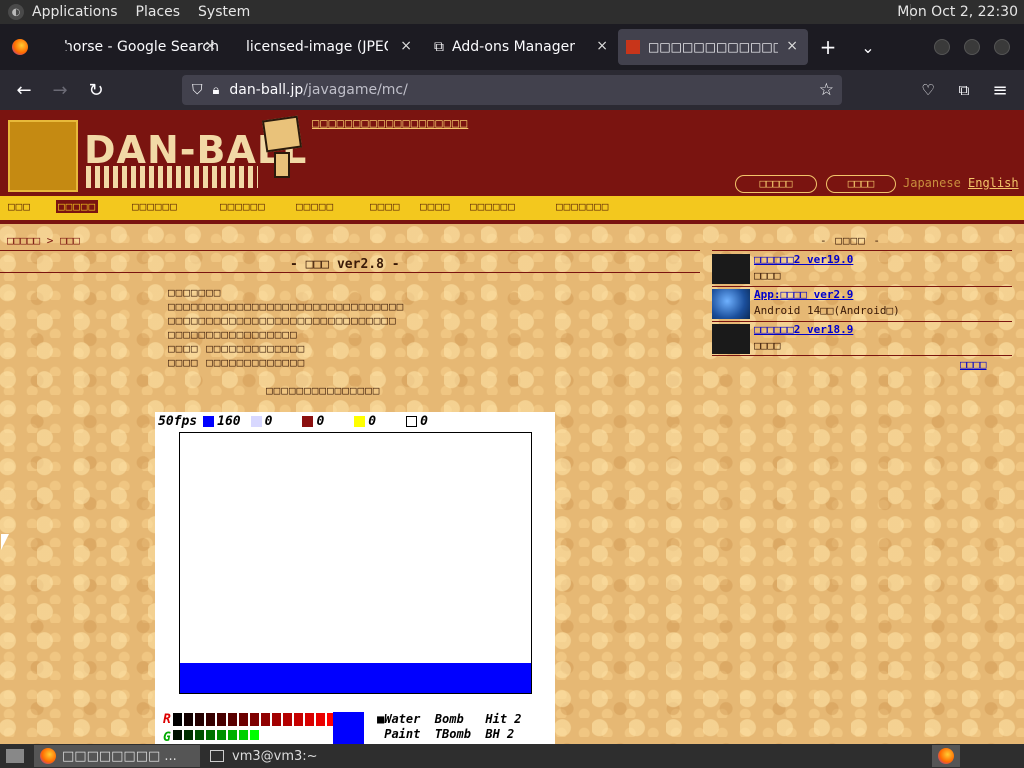  What do you see at coordinates (20, 47) in the screenshot?
I see `firefox-menu` at bounding box center [20, 47].